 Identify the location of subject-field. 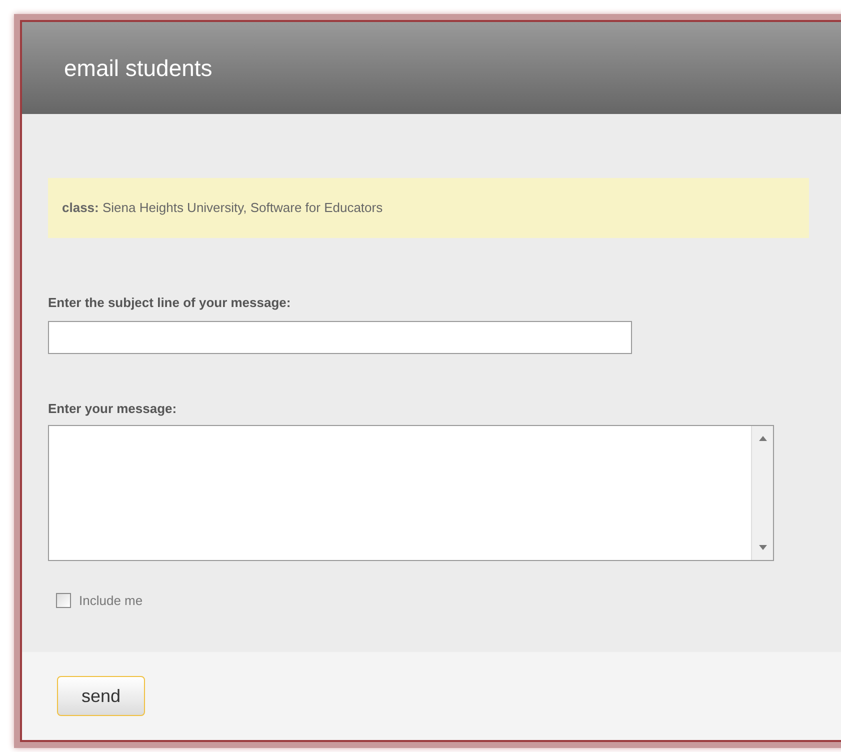
(340, 337).